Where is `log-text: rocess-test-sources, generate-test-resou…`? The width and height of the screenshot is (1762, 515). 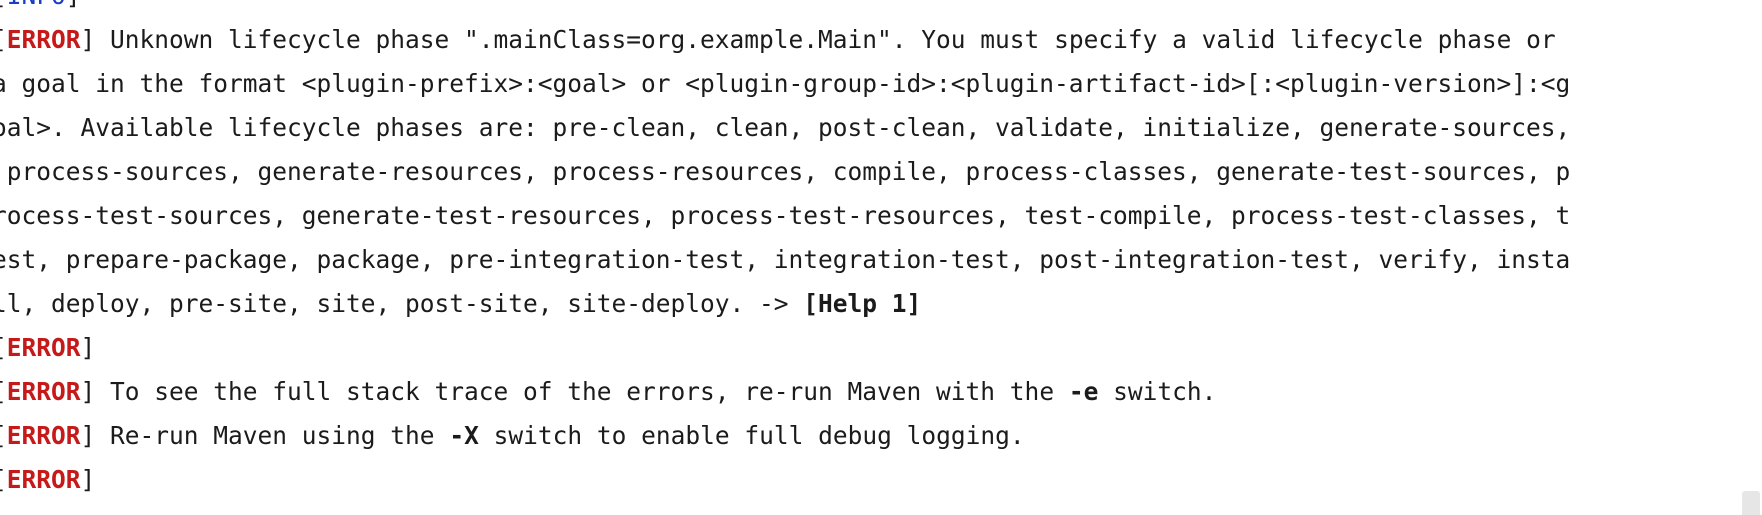 log-text: rocess-test-sources, generate-test-resou… is located at coordinates (785, 215).